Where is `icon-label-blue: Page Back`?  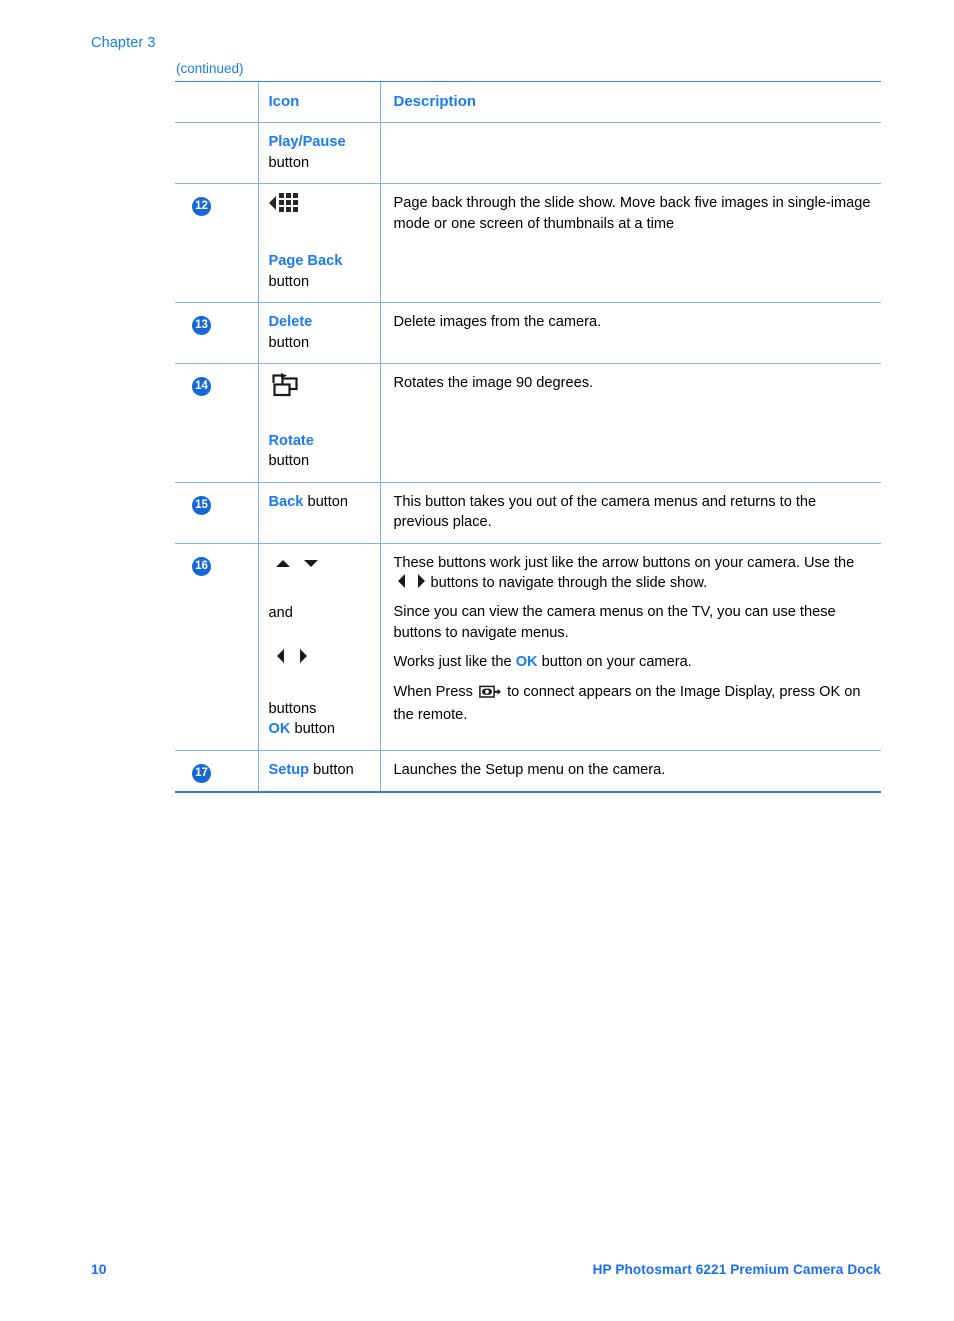 icon-label-blue: Page Back is located at coordinates (305, 261).